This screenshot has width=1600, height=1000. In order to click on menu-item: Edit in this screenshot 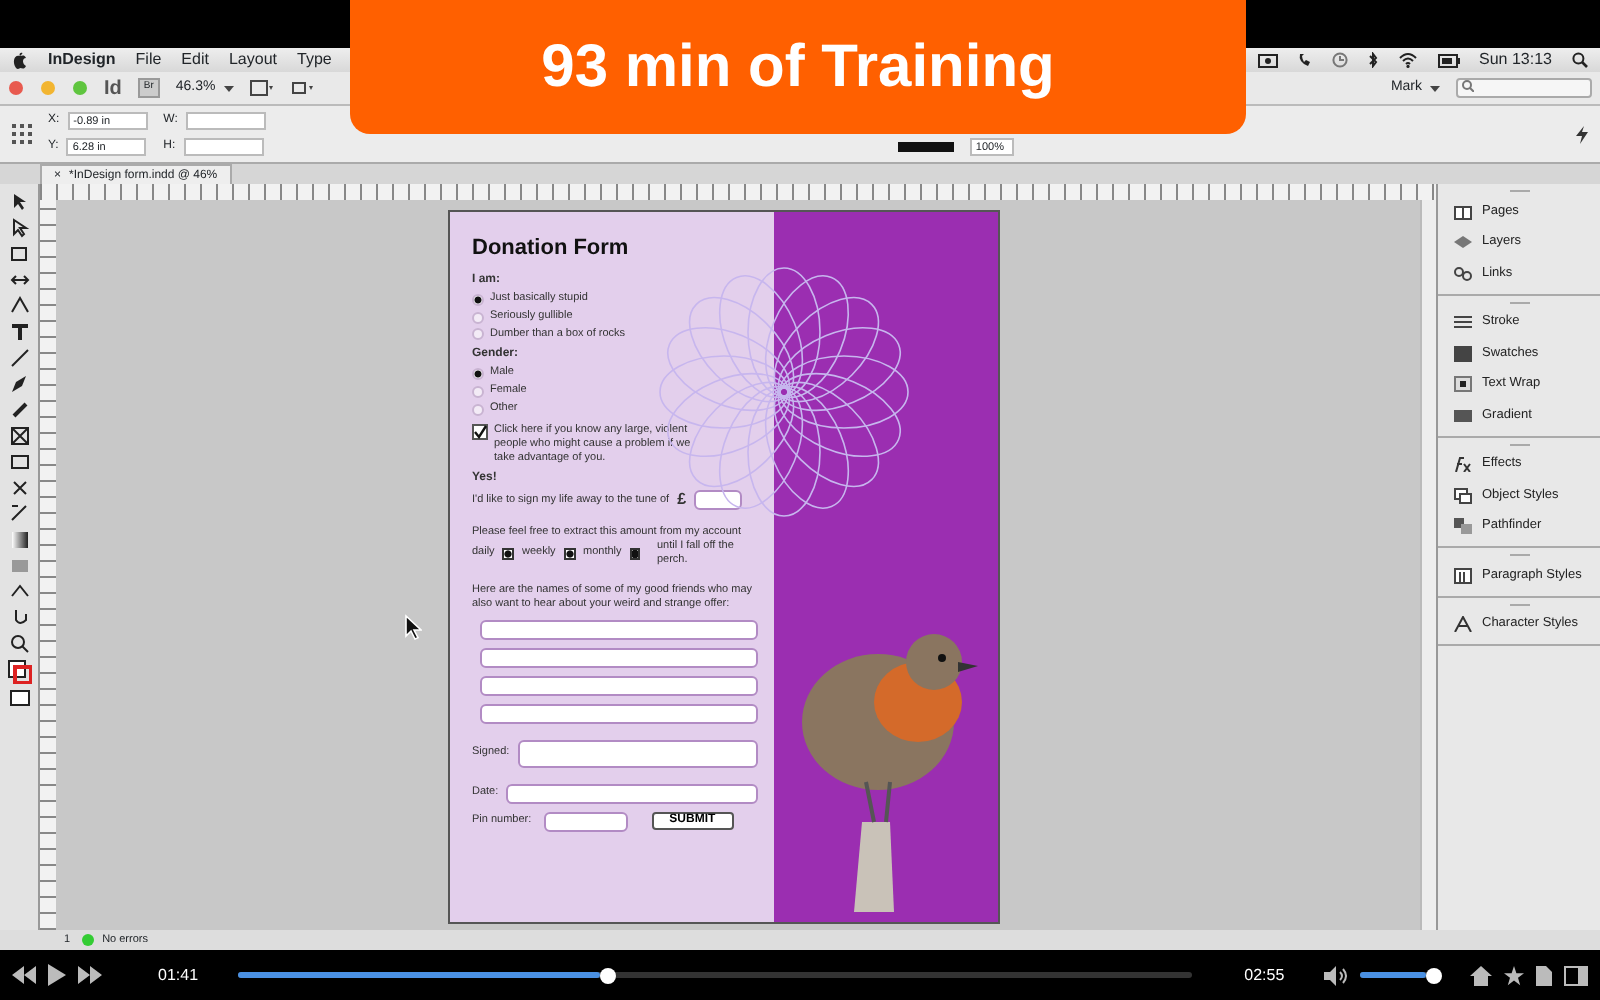, I will do `click(195, 60)`.